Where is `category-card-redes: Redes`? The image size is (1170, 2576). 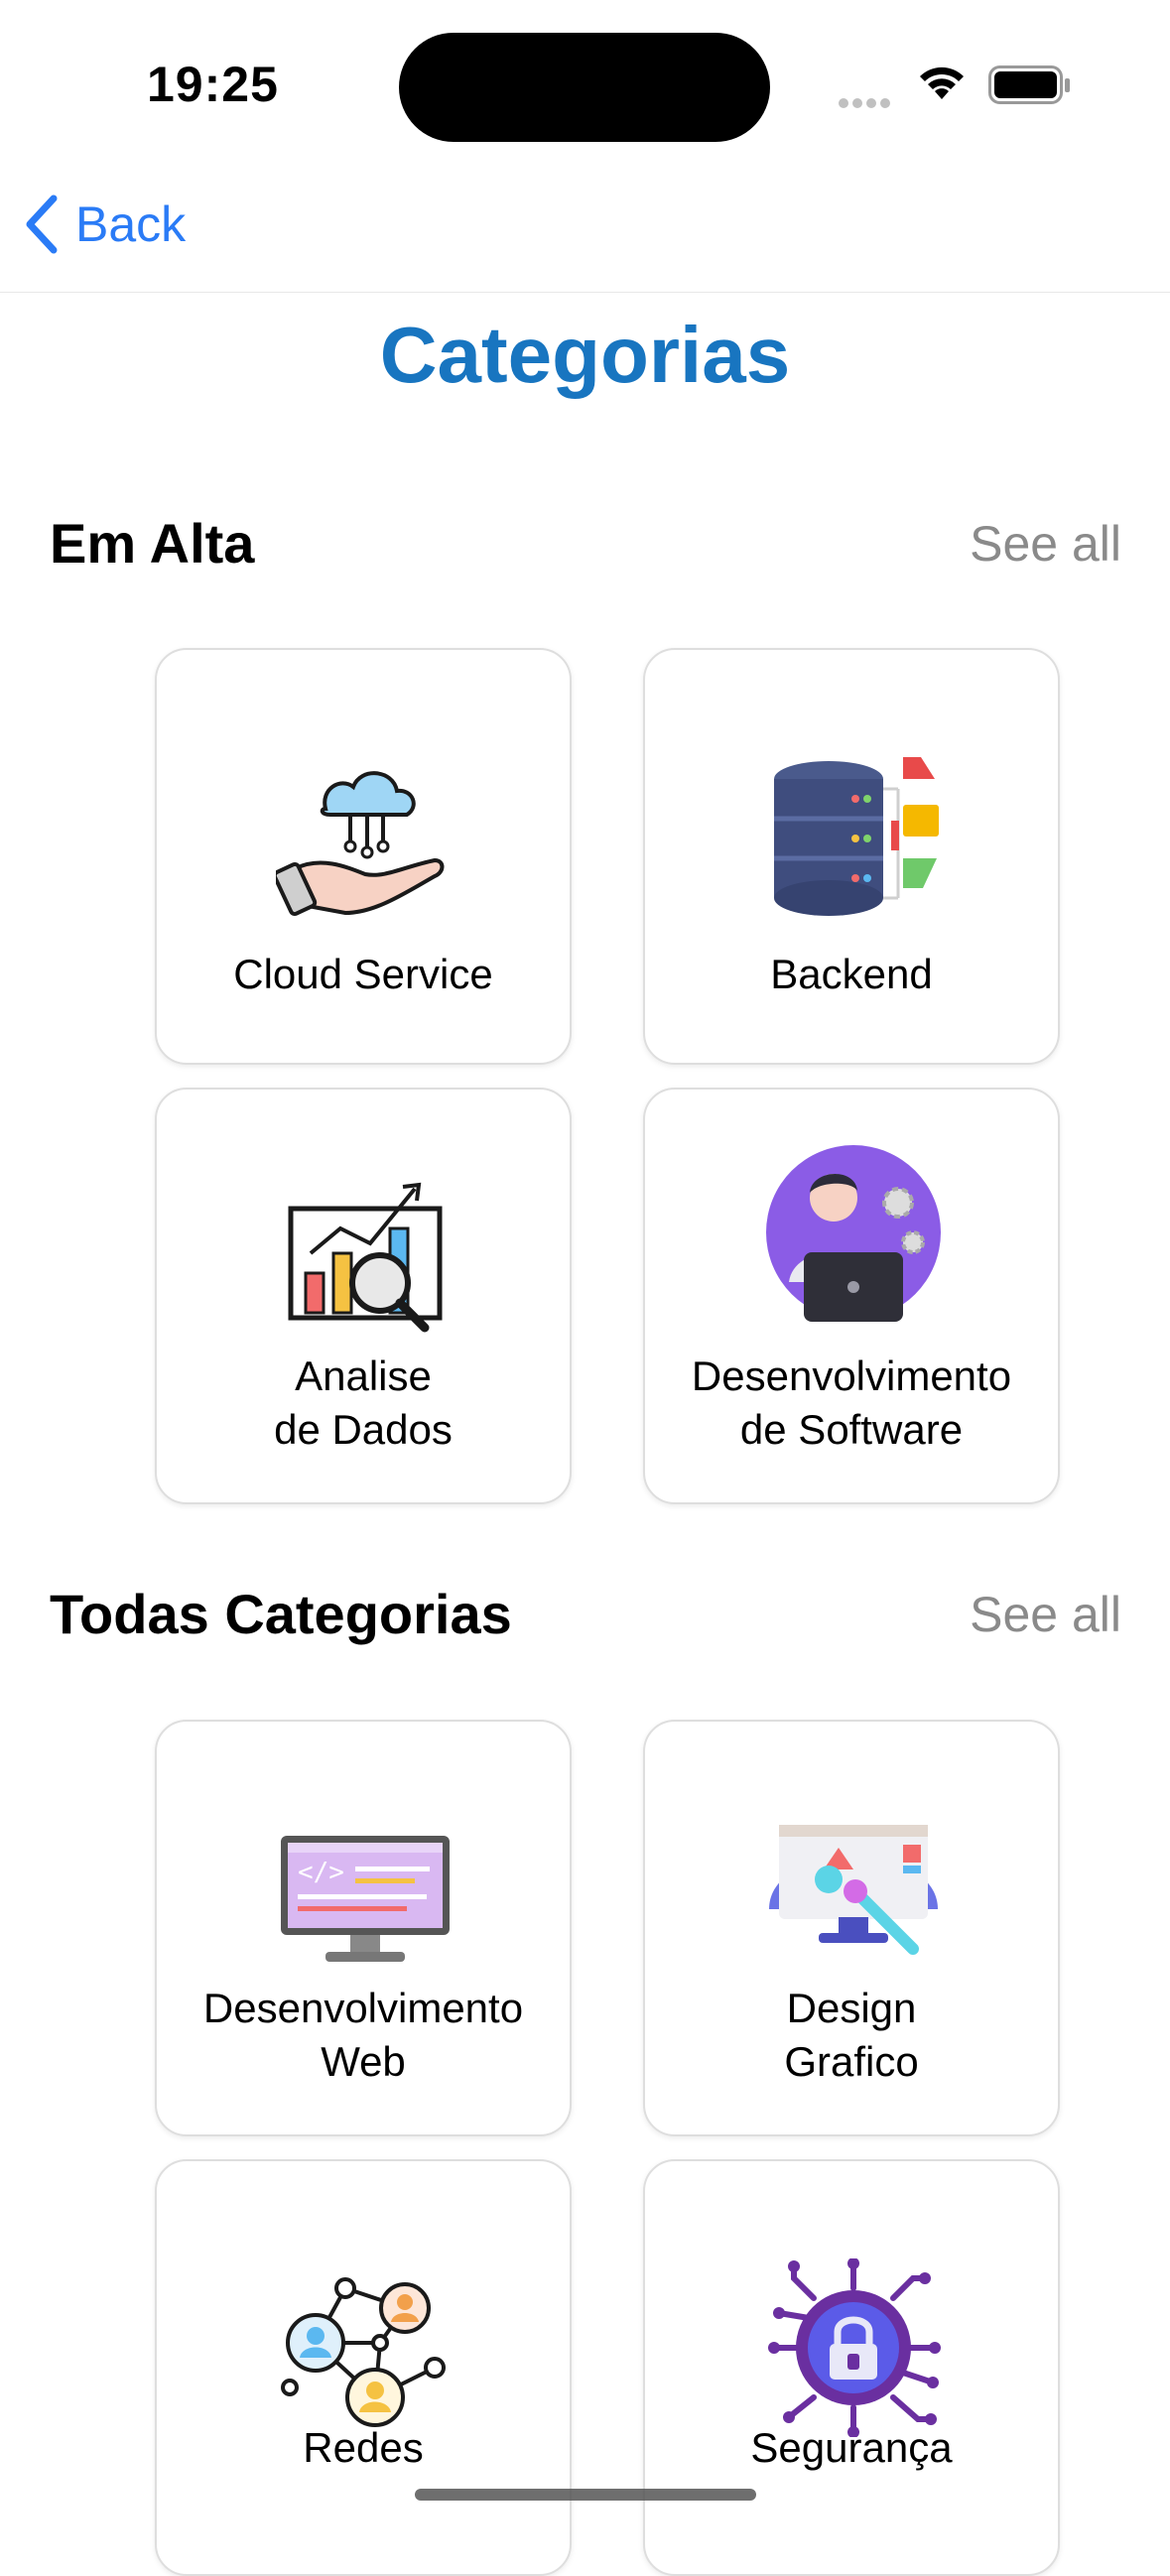
category-card-redes: Redes is located at coordinates (363, 2368).